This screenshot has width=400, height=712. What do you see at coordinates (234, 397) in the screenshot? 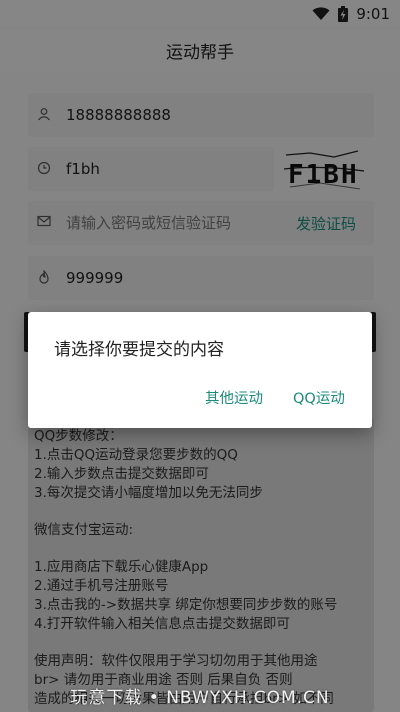
I see `other-sport-button: 其他运动` at bounding box center [234, 397].